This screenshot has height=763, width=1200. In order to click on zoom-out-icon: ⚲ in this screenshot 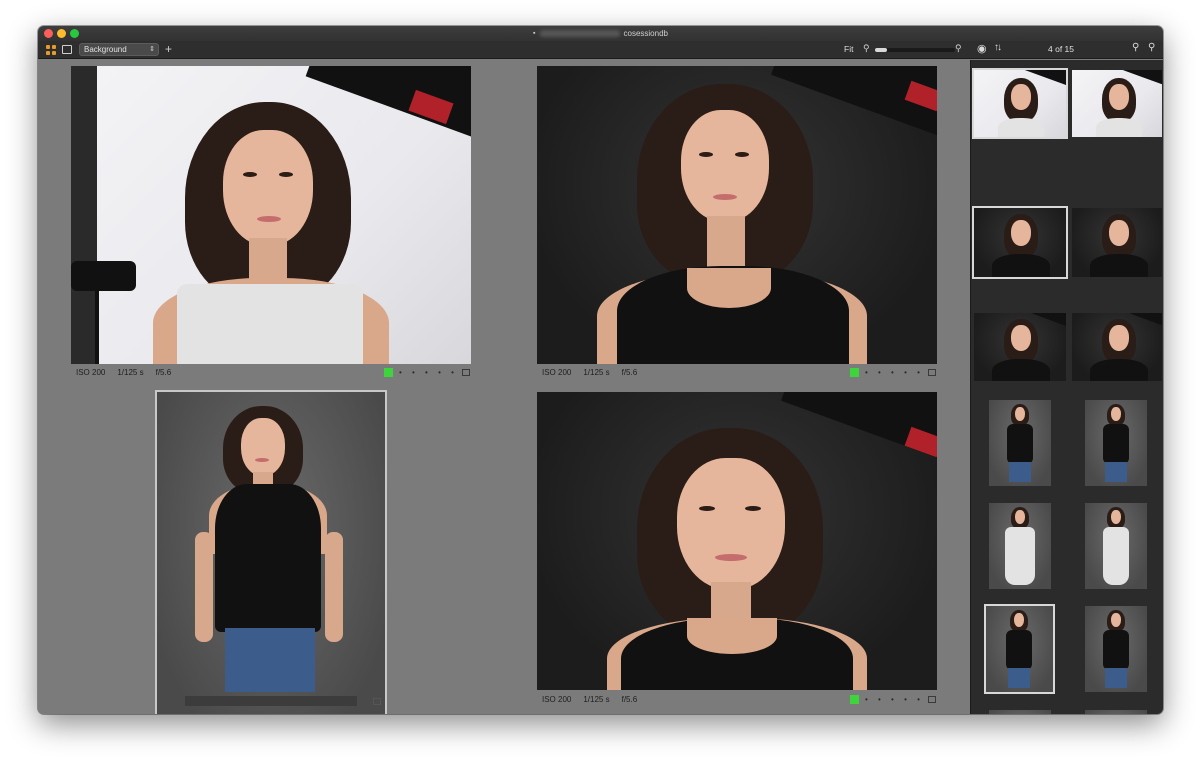, I will do `click(866, 48)`.